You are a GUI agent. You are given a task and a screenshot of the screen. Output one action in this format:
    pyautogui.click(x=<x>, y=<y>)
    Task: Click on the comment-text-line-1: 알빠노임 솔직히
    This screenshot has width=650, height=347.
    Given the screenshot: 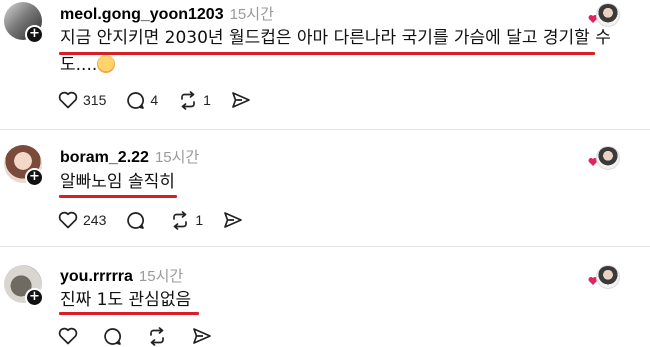 What is the action you would take?
    pyautogui.click(x=117, y=182)
    